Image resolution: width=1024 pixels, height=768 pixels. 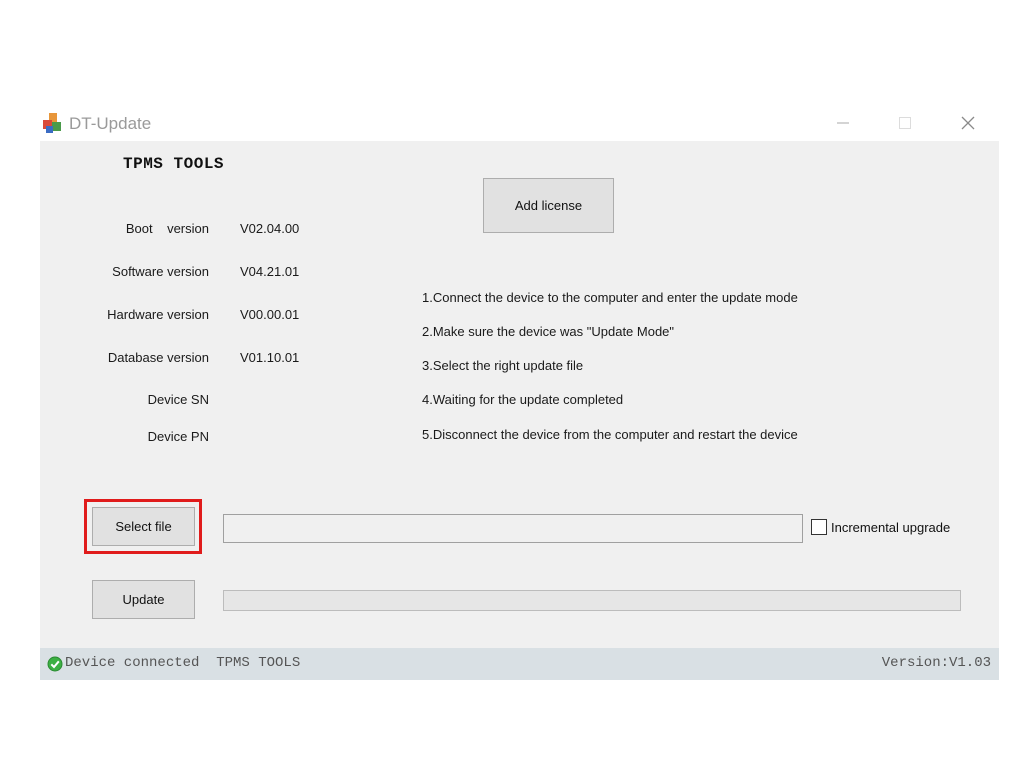 I want to click on database-version-label: Database version, so click(x=158, y=357).